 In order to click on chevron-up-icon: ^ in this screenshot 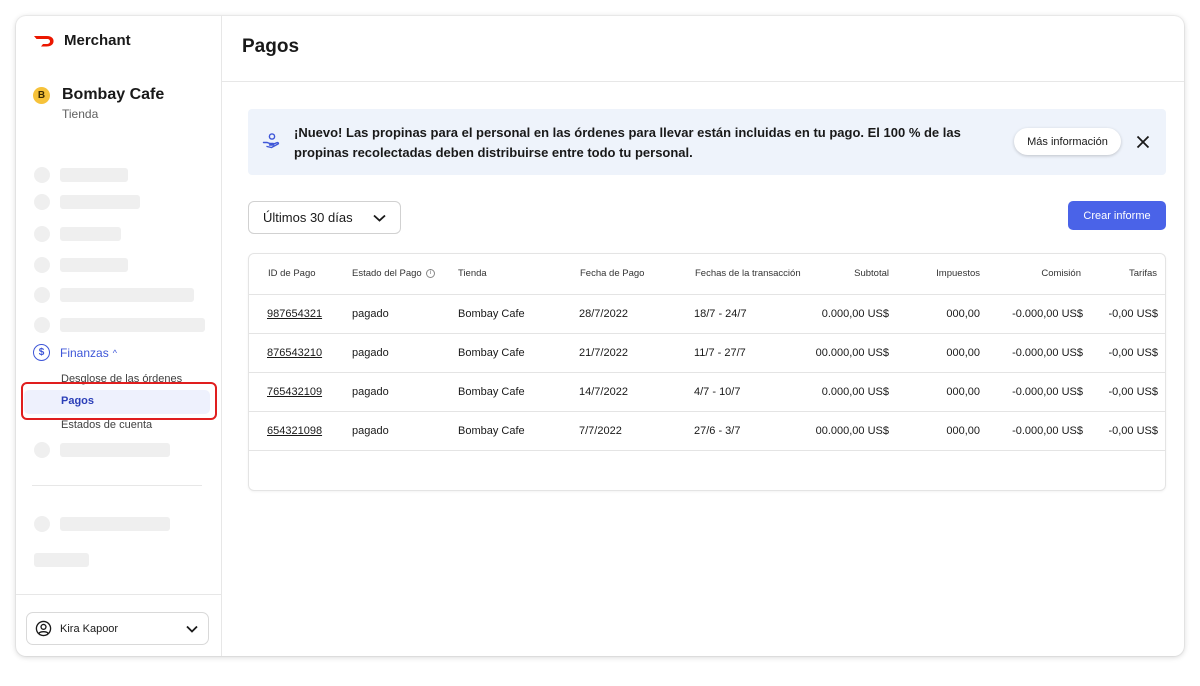, I will do `click(114, 352)`.